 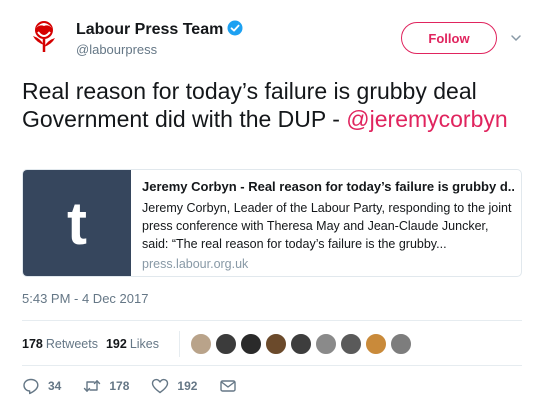 I want to click on likes-stat: 192 Likes, so click(x=132, y=344).